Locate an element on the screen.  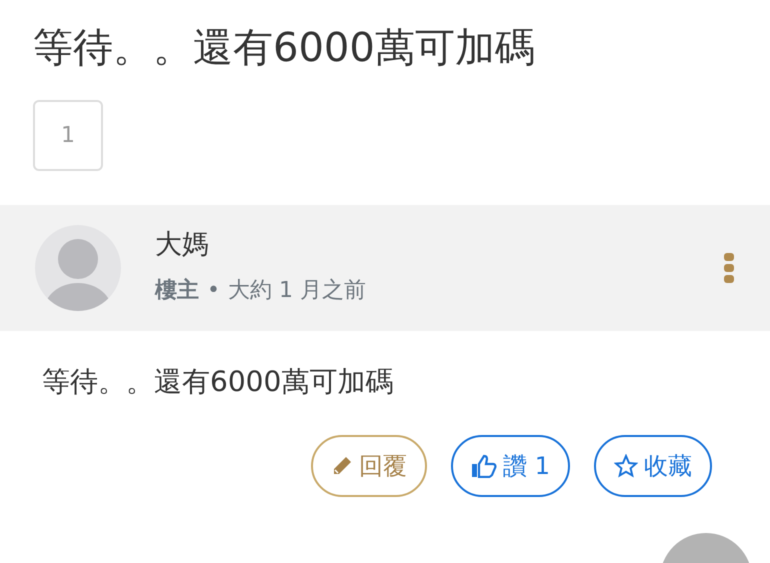
like-button: 讚 1 is located at coordinates (510, 466).